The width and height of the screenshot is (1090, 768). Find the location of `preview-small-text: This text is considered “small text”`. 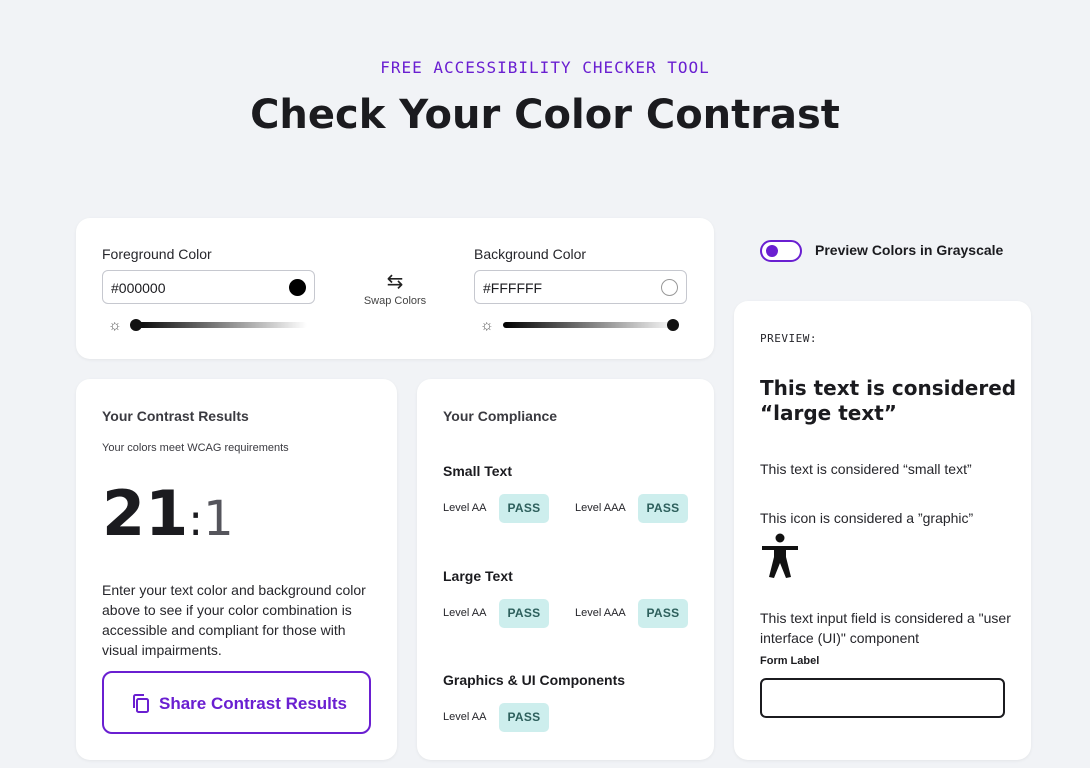

preview-small-text: This text is considered “small text” is located at coordinates (866, 469).